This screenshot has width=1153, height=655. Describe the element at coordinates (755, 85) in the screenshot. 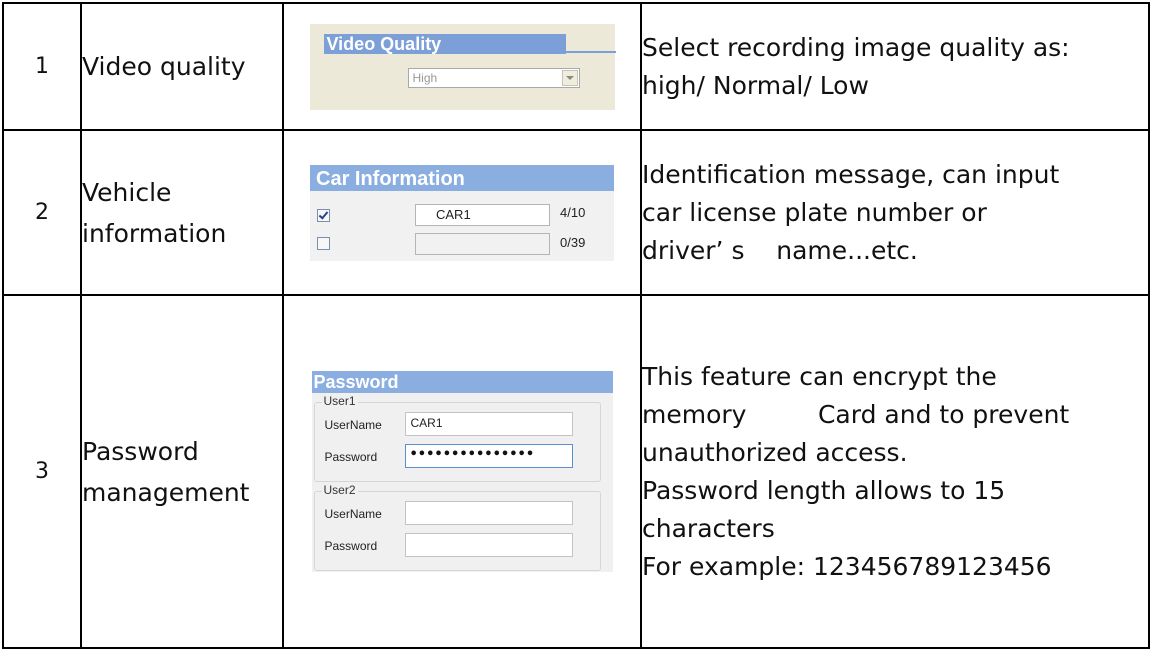

I see `description-line: high/ Normal/ Low` at that location.